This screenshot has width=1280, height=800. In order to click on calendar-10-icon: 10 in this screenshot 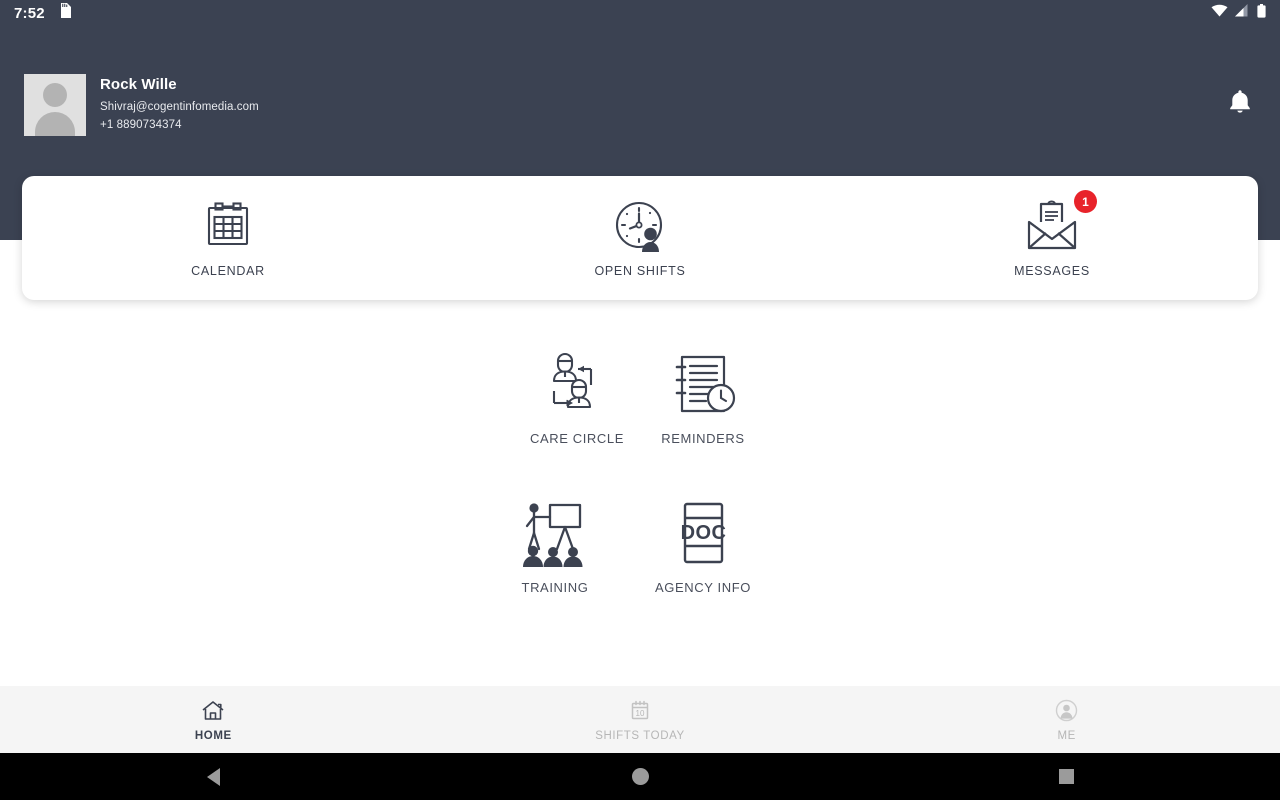, I will do `click(640, 711)`.